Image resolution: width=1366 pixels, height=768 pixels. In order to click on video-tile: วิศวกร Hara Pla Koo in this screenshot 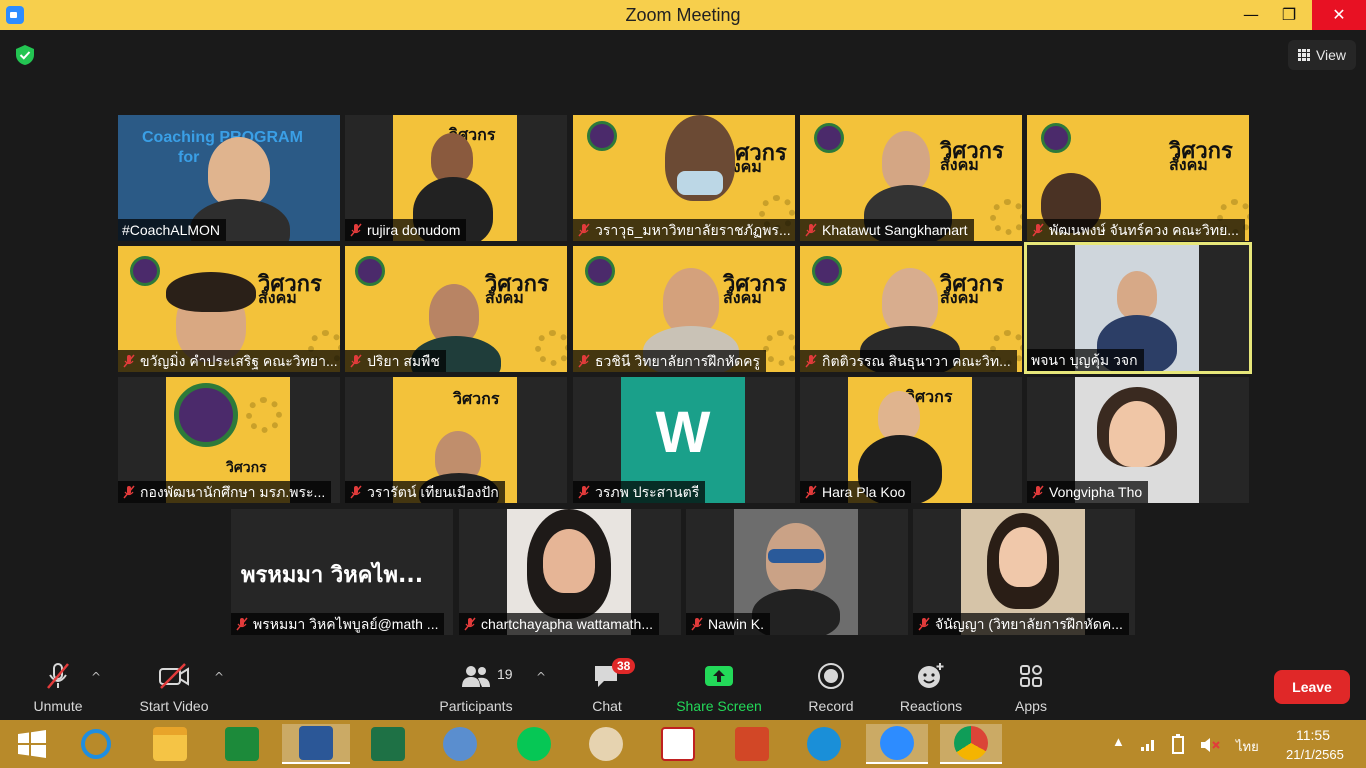, I will do `click(911, 440)`.